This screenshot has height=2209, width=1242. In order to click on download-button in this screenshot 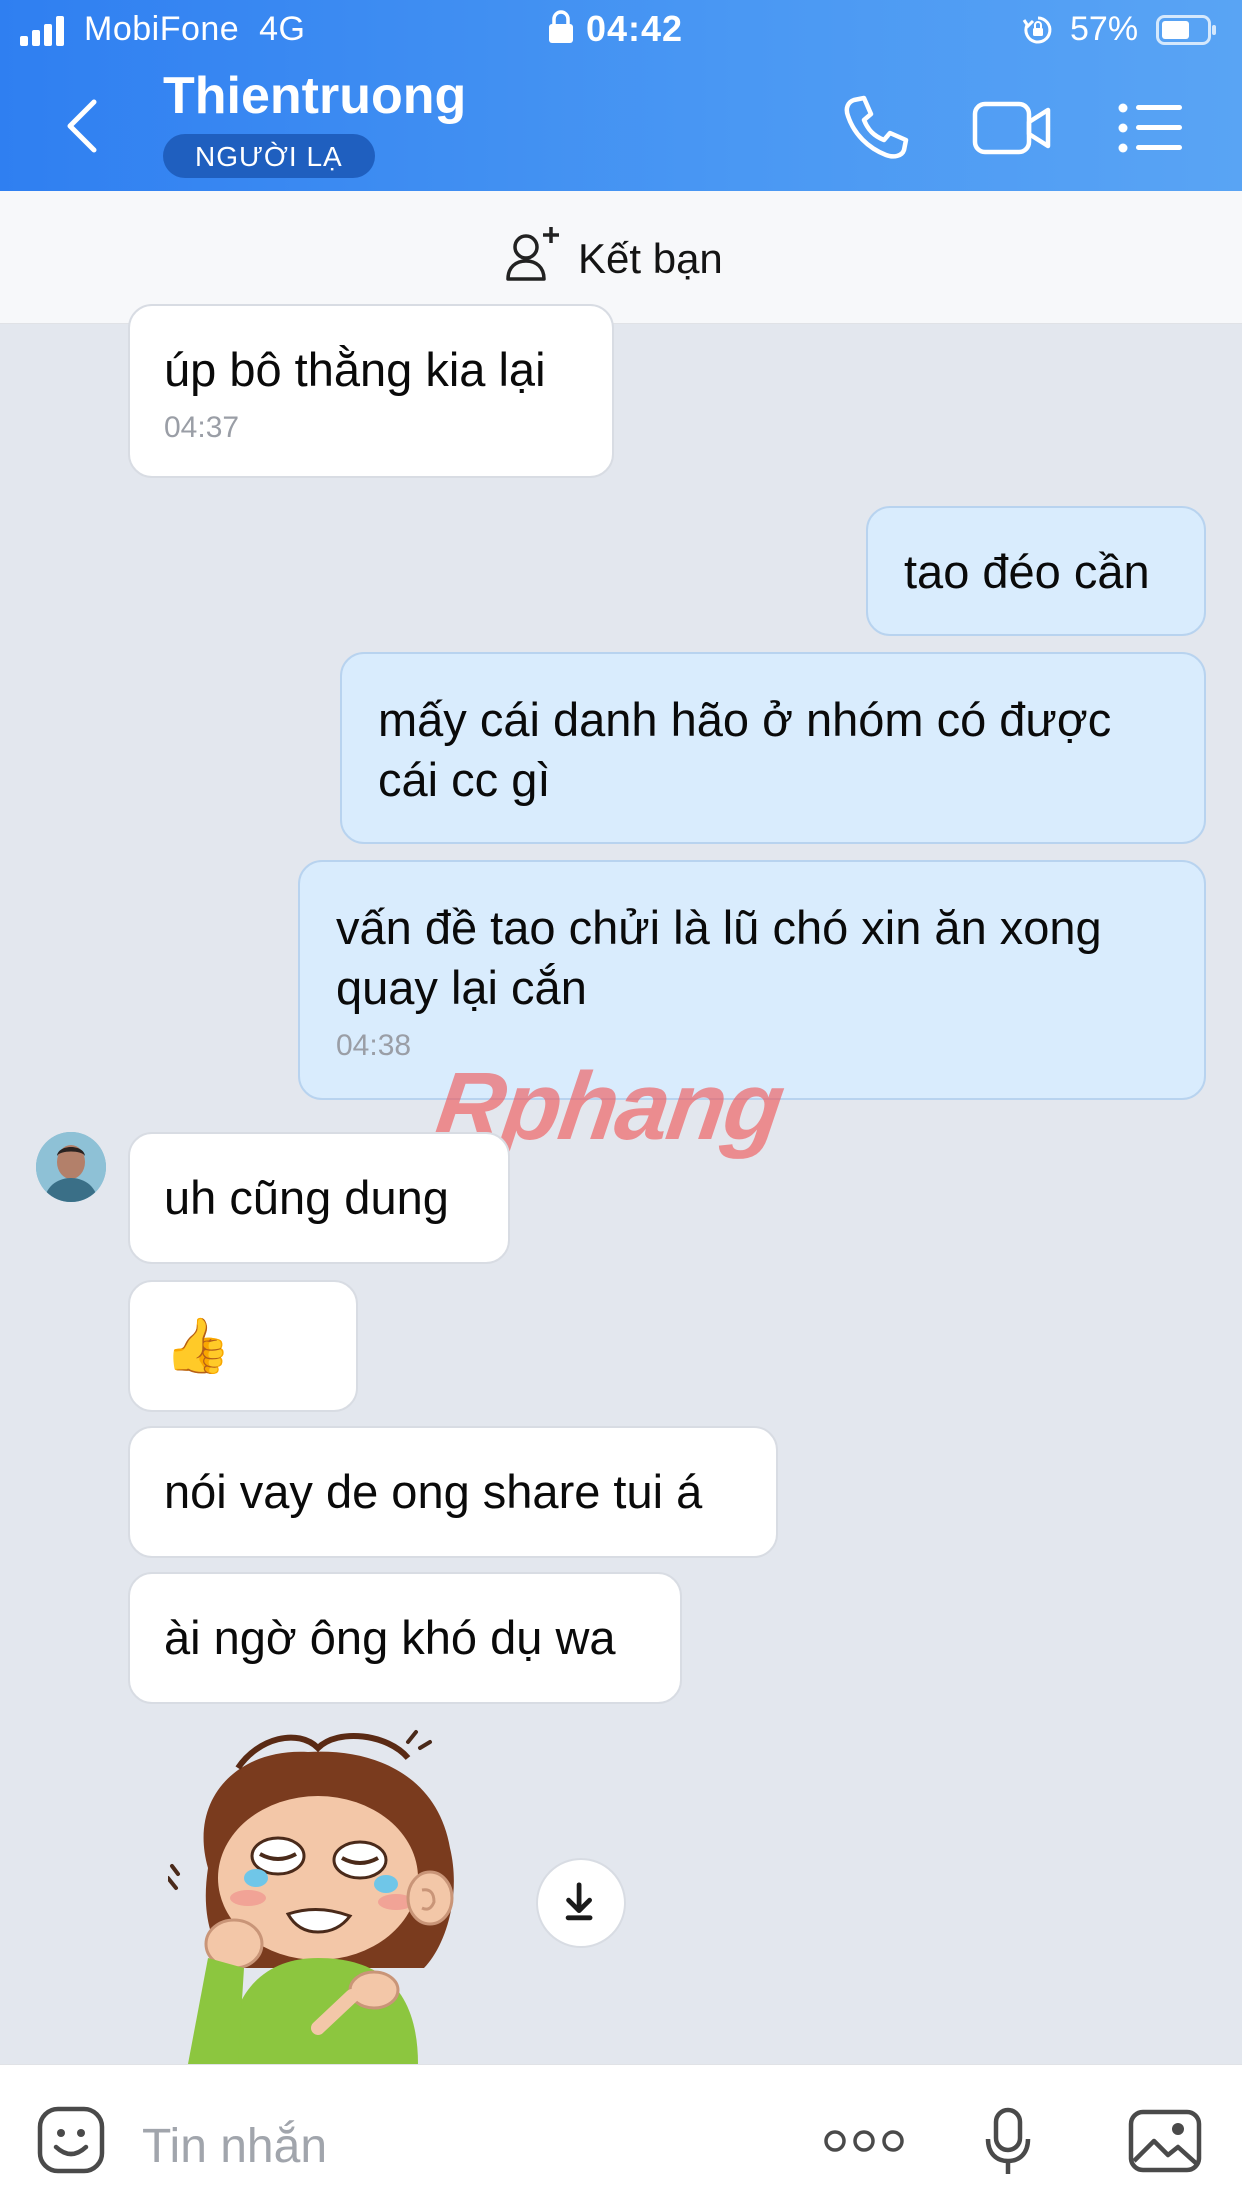, I will do `click(581, 1903)`.